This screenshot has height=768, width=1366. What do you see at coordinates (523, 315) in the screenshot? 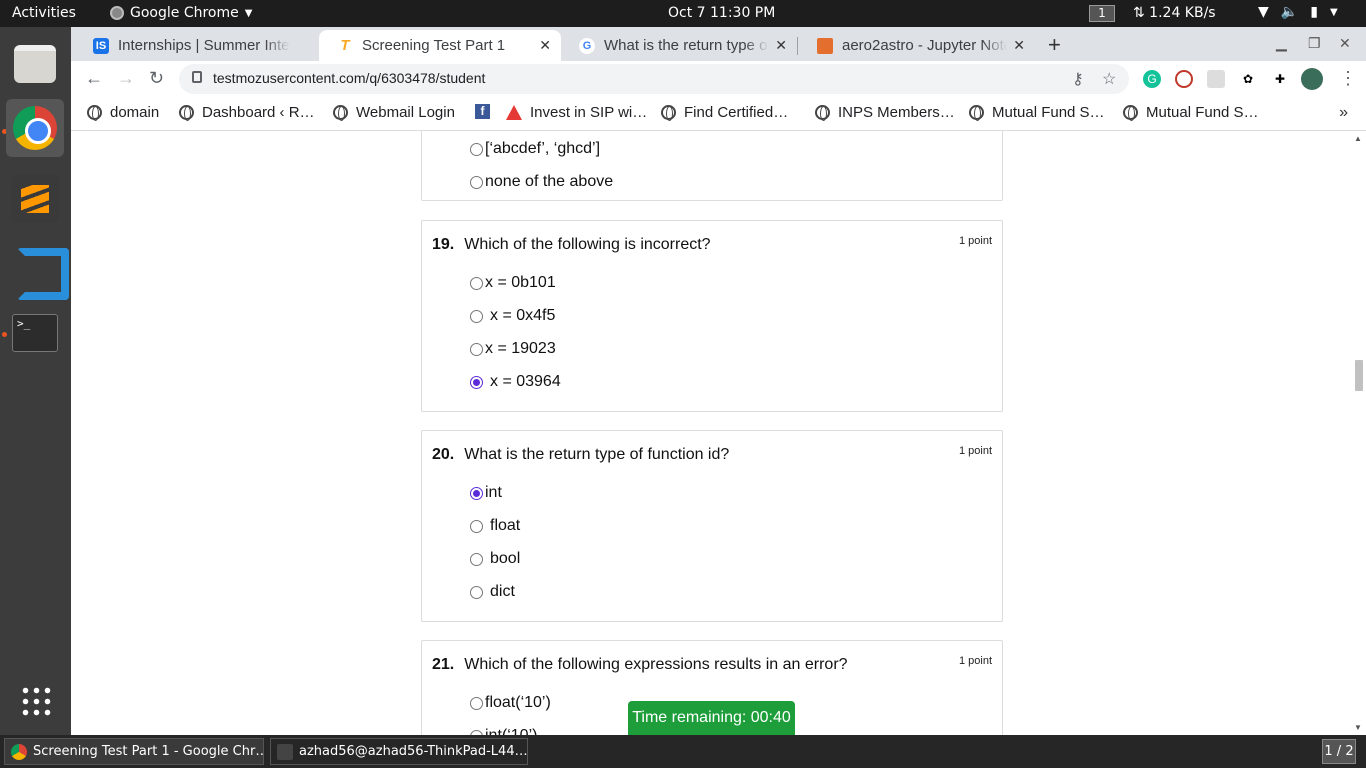
I see `option-label: x = 0x4f5` at bounding box center [523, 315].